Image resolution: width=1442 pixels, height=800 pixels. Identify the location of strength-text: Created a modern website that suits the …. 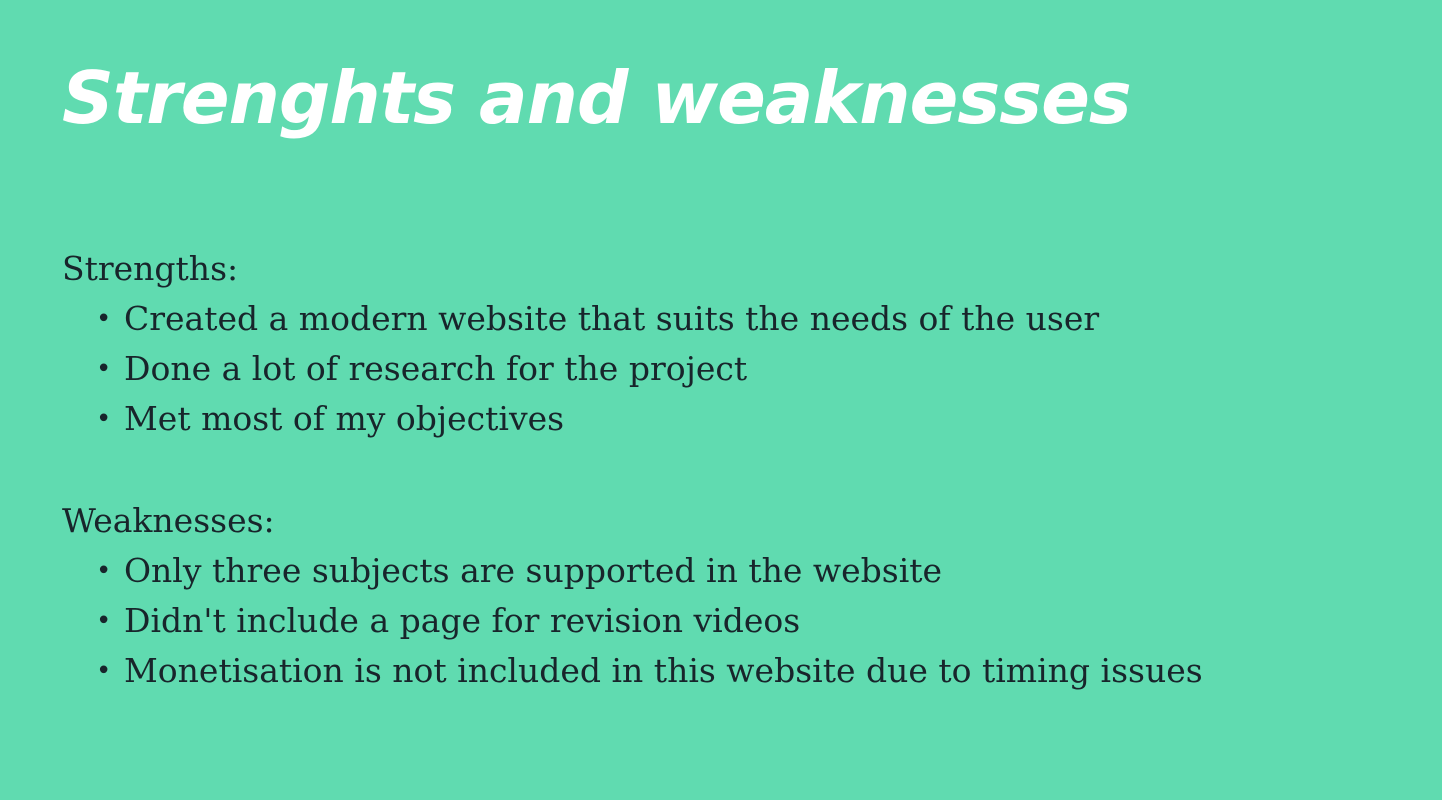
(612, 318).